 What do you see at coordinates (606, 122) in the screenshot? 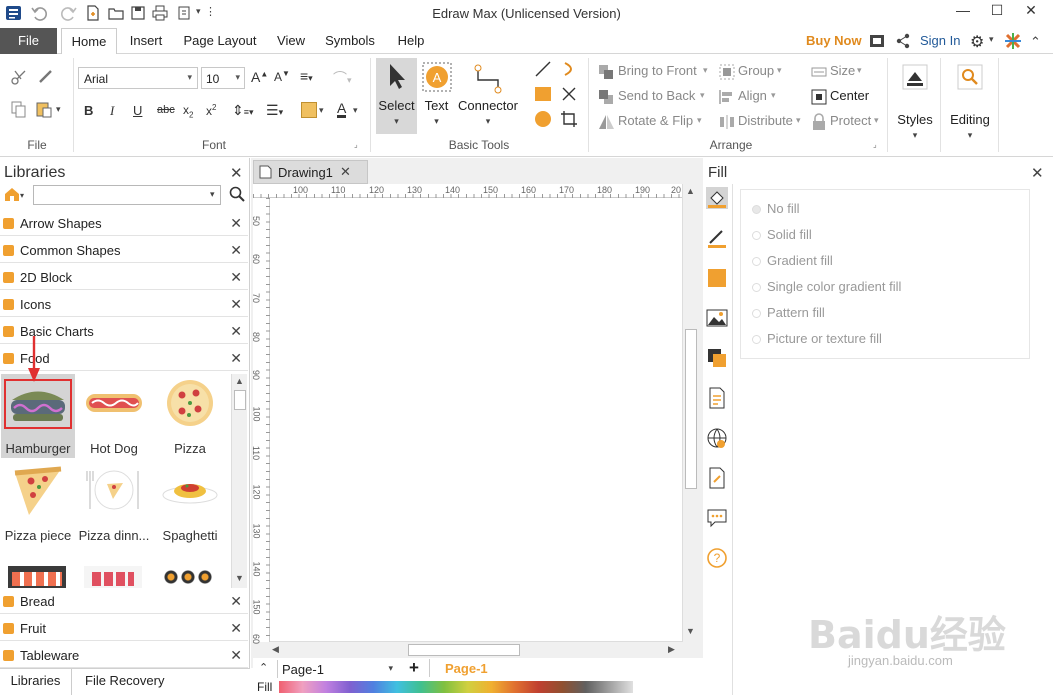
I see `rotate-flip-icon` at bounding box center [606, 122].